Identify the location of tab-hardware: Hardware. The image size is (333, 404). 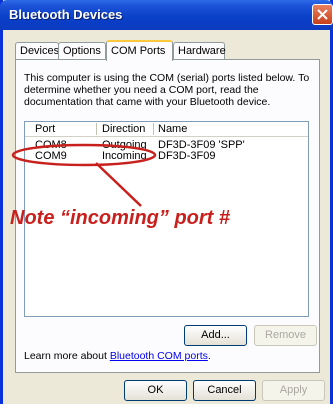
(199, 50).